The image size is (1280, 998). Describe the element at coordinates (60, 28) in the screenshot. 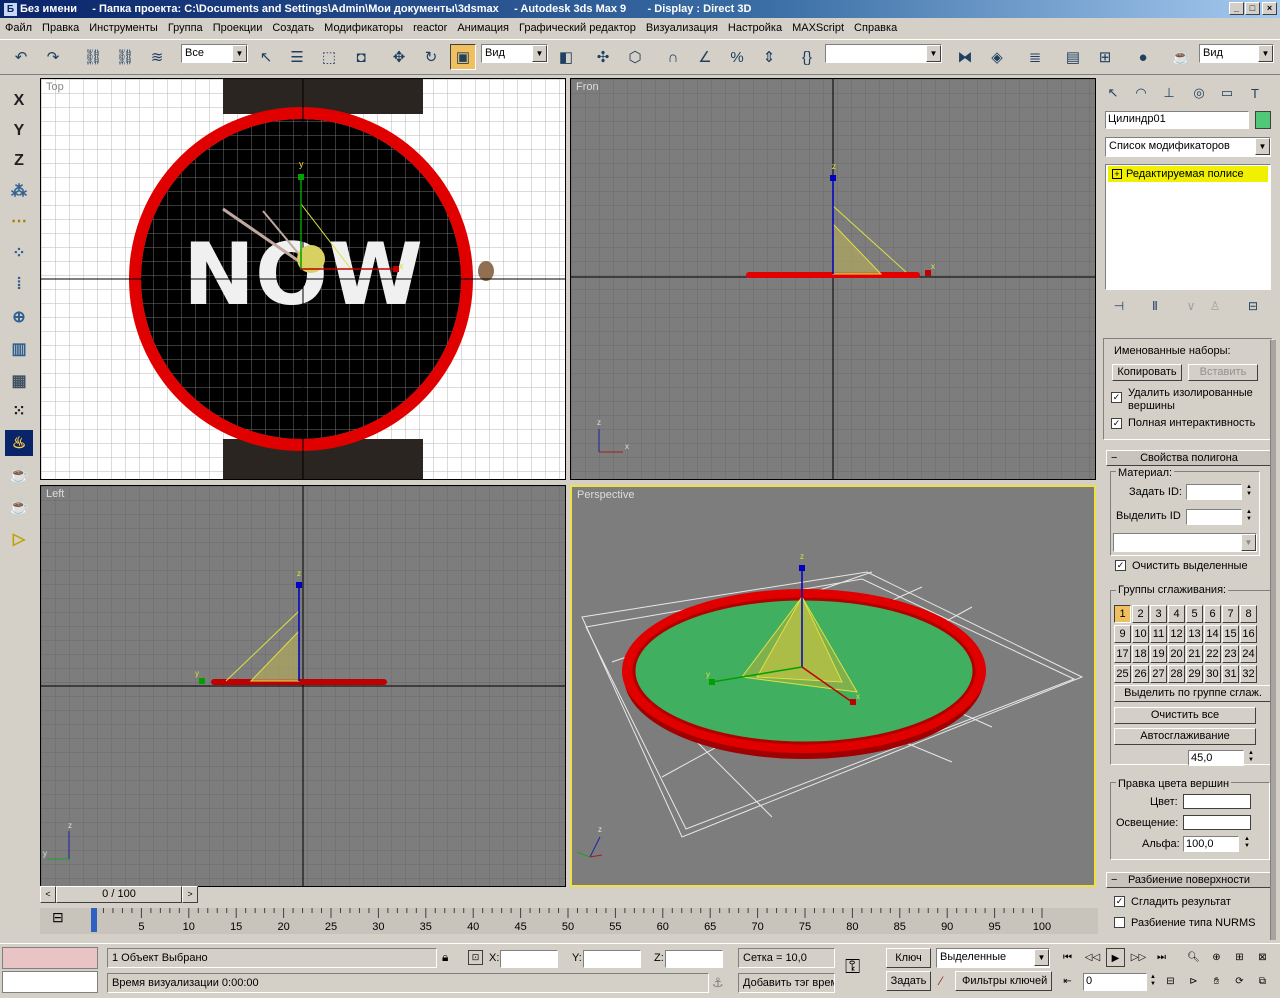

I see `menu-edit: Правка` at that location.